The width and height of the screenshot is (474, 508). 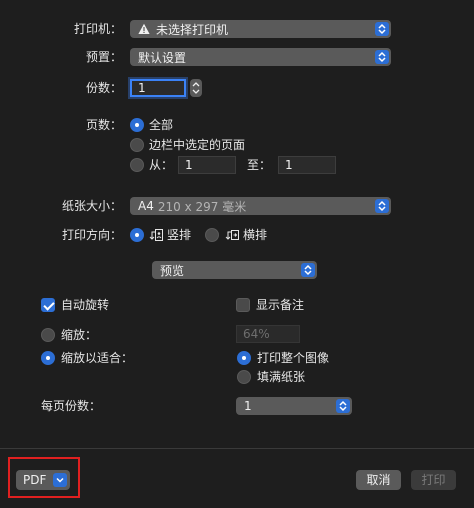 I want to click on pages-from-radio, so click(x=137, y=165).